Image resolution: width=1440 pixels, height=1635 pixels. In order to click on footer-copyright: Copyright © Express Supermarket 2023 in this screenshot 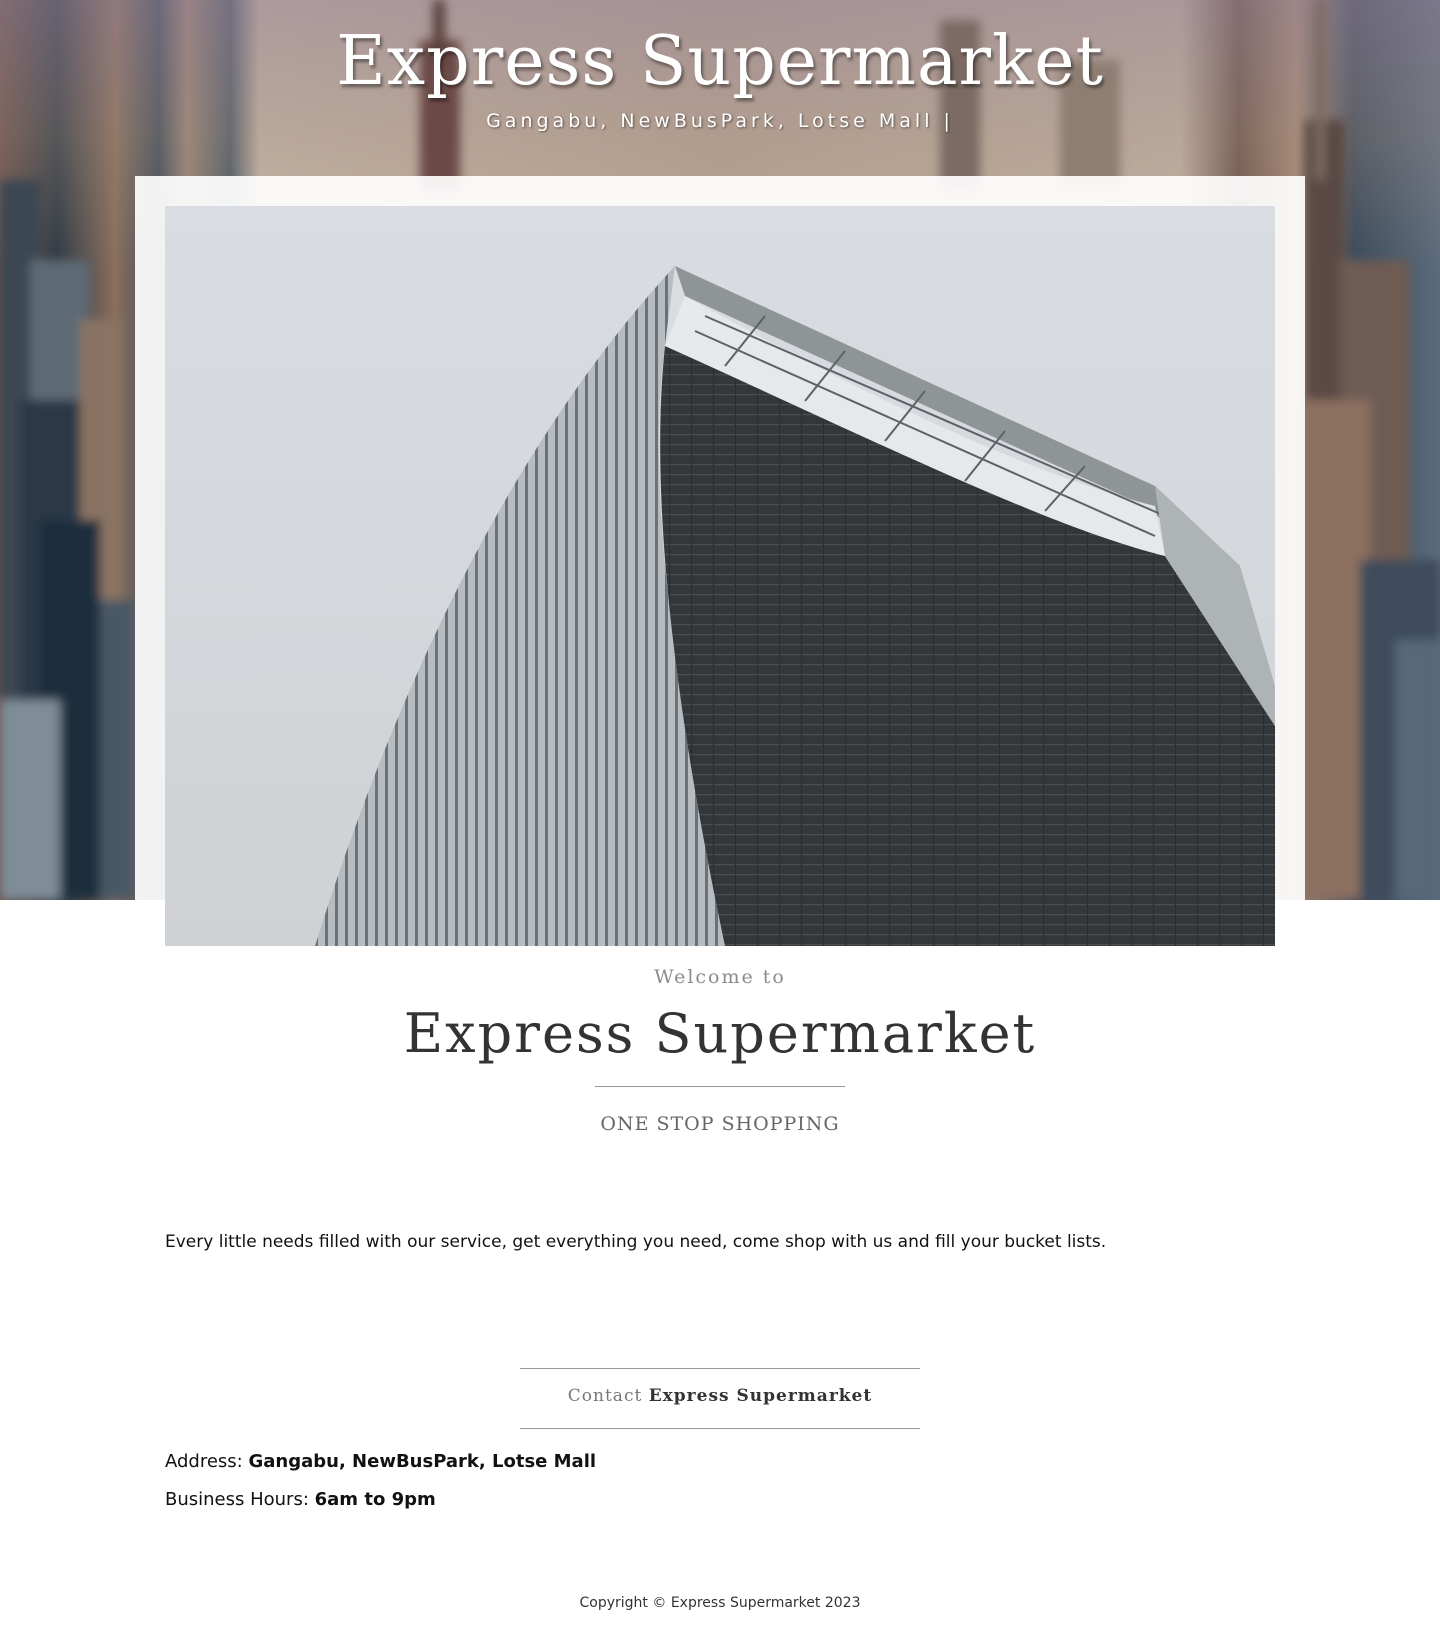, I will do `click(720, 1603)`.